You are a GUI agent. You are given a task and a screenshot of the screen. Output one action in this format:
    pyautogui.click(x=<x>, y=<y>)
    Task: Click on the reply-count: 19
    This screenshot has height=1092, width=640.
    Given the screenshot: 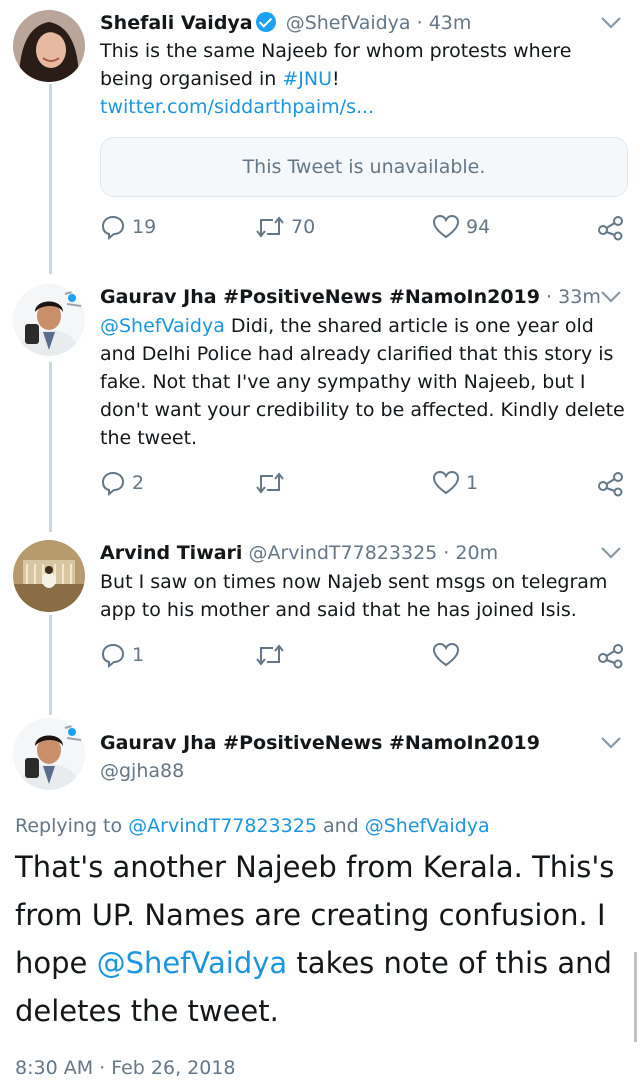 What is the action you would take?
    pyautogui.click(x=144, y=227)
    